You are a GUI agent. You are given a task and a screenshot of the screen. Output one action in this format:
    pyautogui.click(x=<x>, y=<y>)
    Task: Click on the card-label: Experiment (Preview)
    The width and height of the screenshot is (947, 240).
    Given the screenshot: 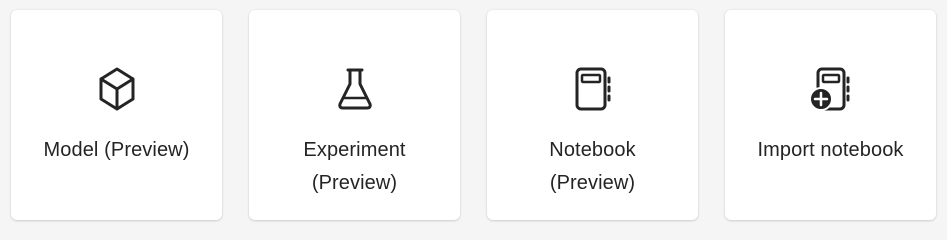 What is the action you would take?
    pyautogui.click(x=354, y=167)
    